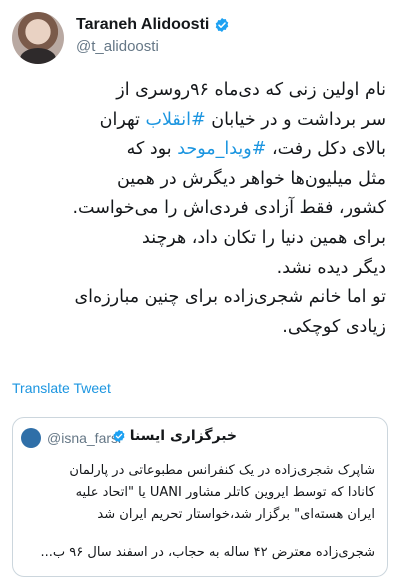 The image size is (400, 583). What do you see at coordinates (175, 120) in the screenshot?
I see `hashtag-link: #انقلاب` at bounding box center [175, 120].